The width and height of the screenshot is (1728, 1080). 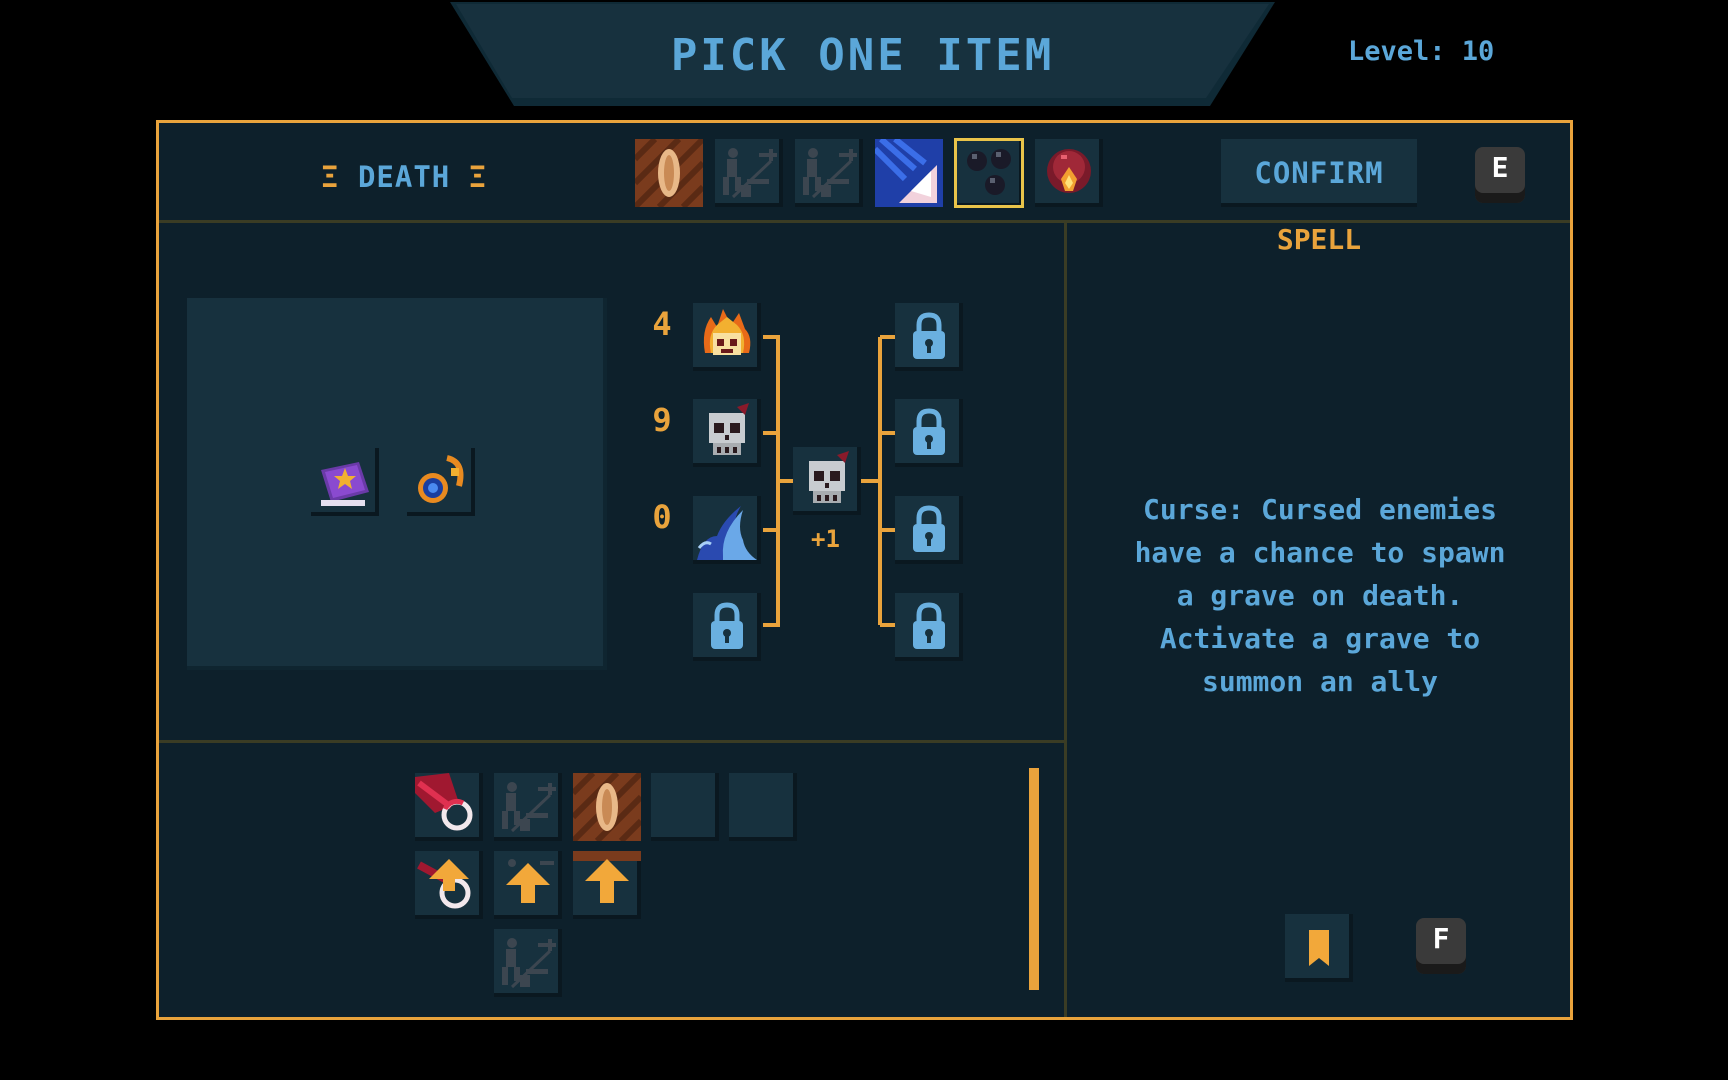 I want to click on red-ring-icon, so click(x=444, y=802).